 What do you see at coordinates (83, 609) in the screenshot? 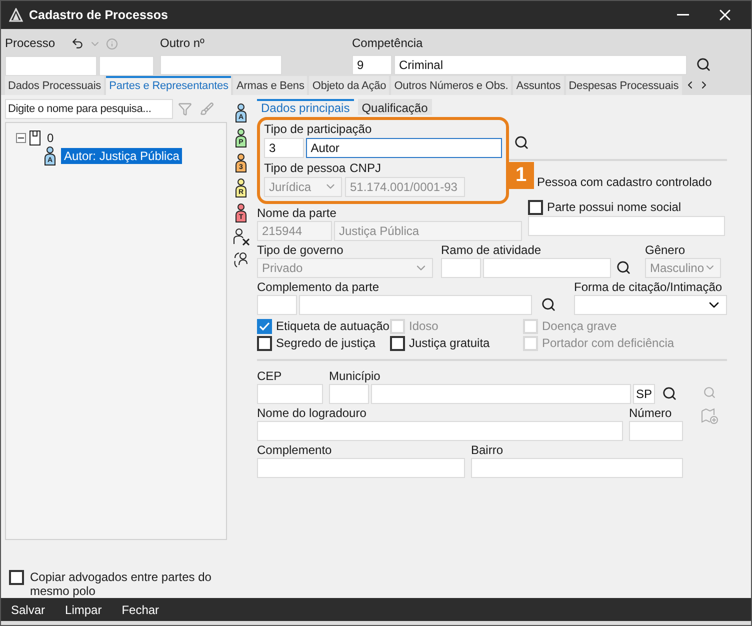
I see `footer-button: Limpar` at bounding box center [83, 609].